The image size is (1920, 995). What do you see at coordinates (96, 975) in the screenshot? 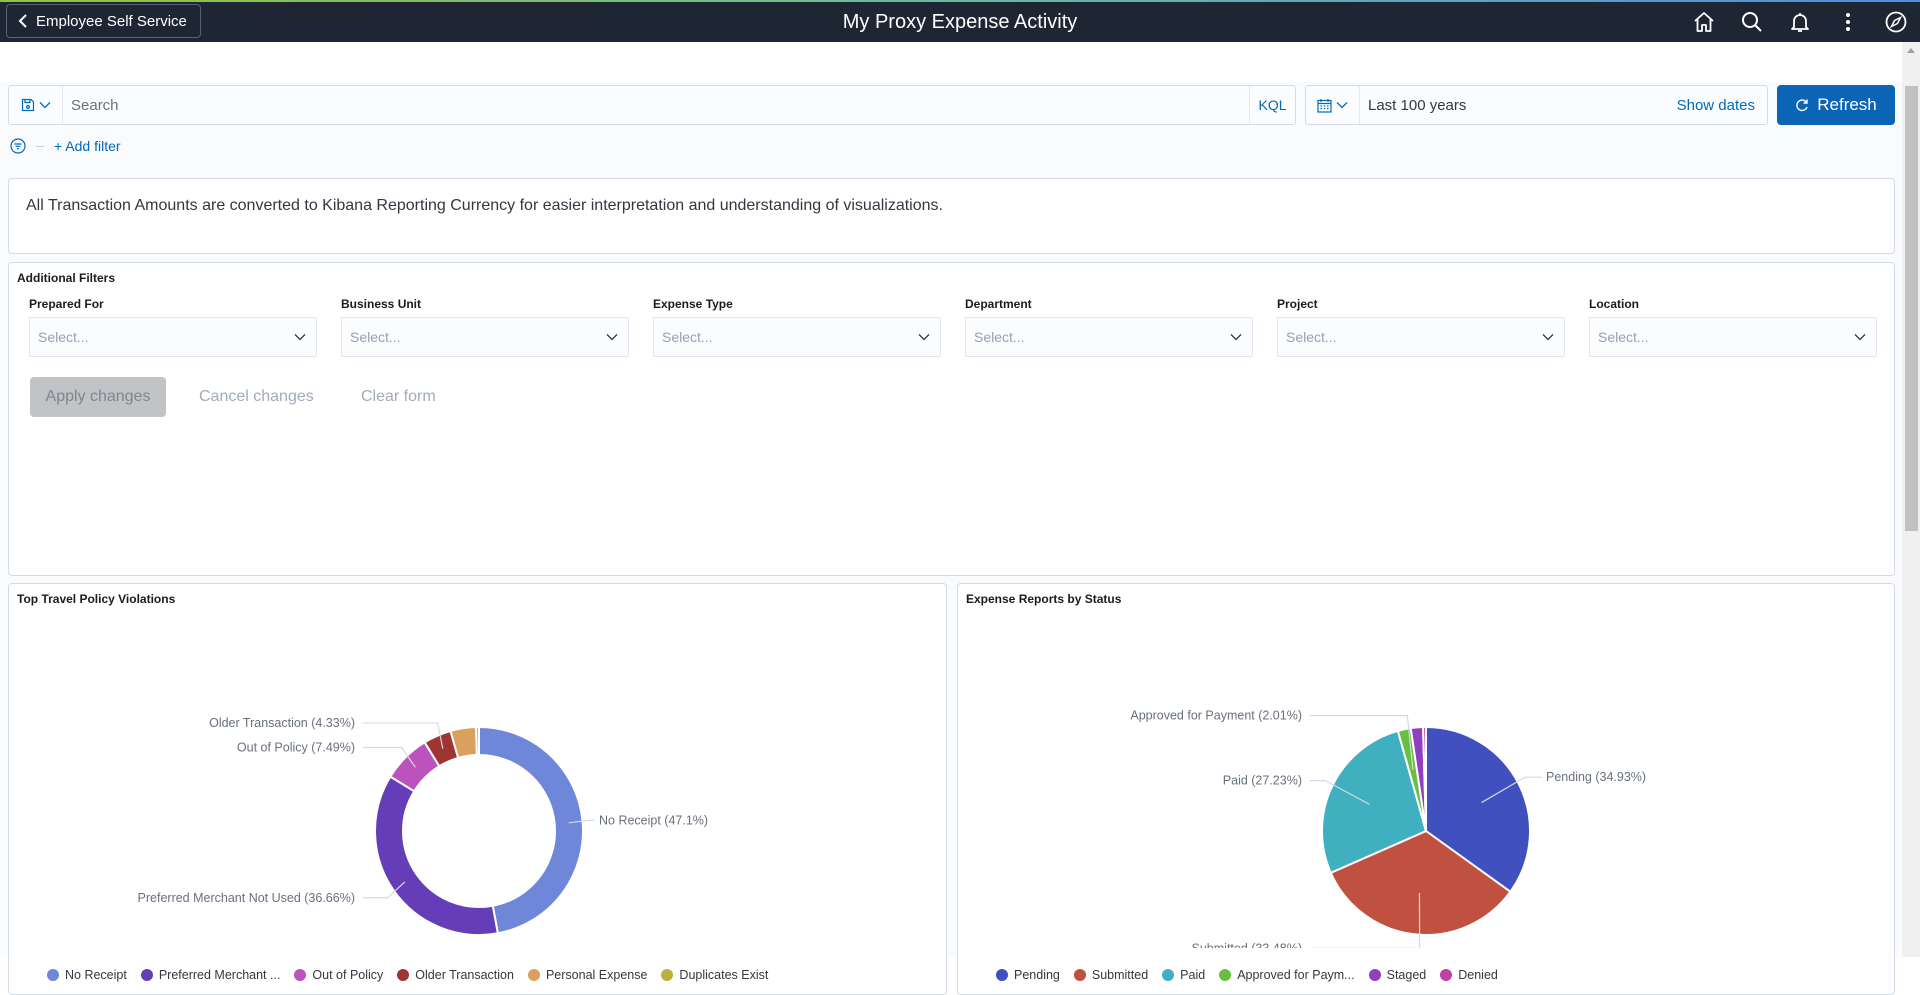
I see `legend-label: No Receipt` at bounding box center [96, 975].